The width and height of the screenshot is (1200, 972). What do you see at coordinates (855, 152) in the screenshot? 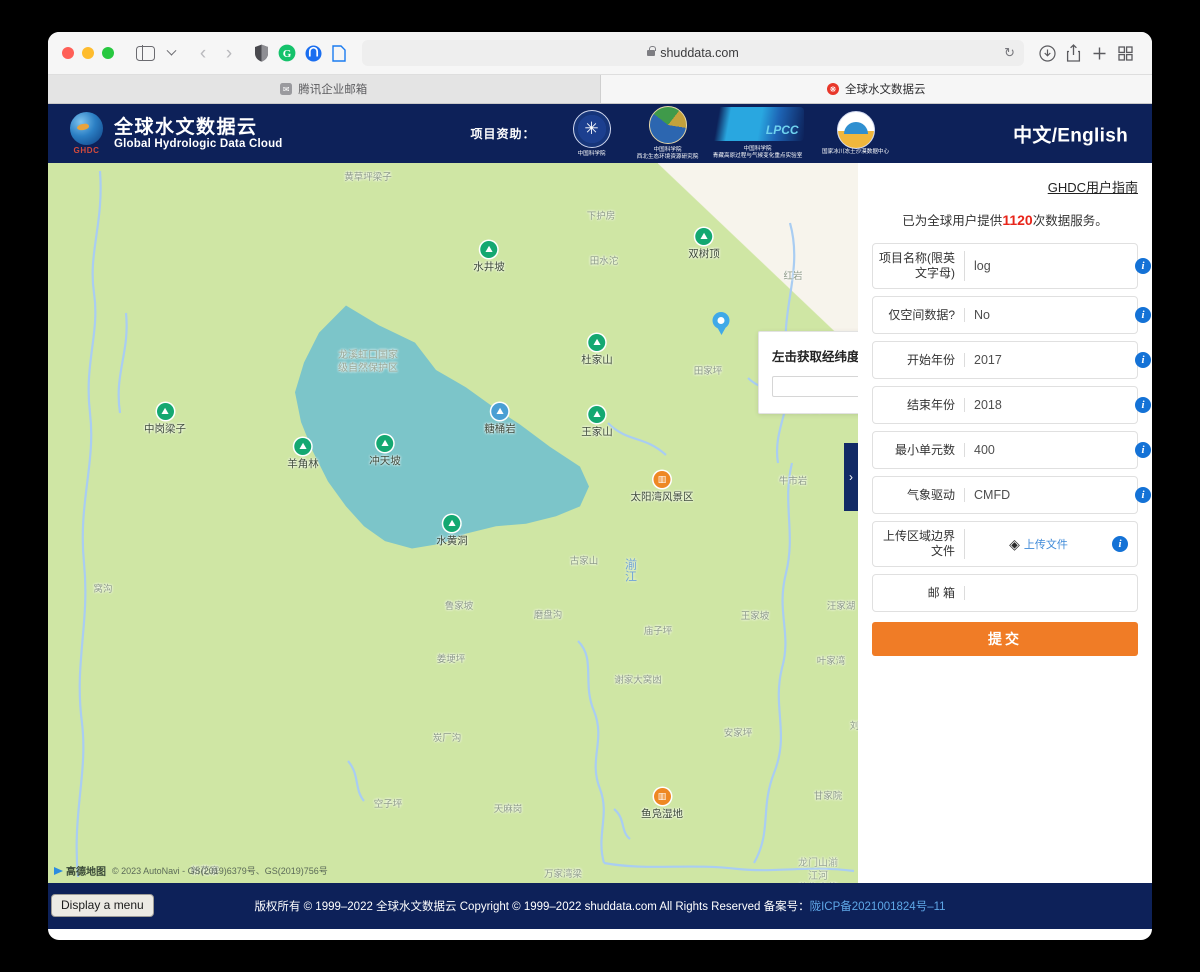
I see `sponsor-caption: 国家冰川冻土沙漠数据中心` at bounding box center [855, 152].